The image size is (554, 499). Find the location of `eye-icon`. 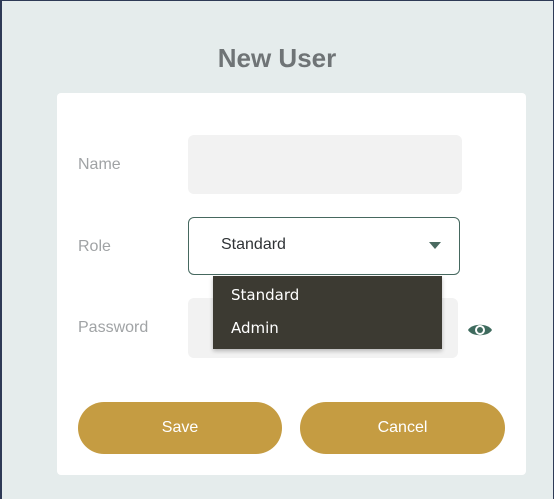

eye-icon is located at coordinates (480, 330).